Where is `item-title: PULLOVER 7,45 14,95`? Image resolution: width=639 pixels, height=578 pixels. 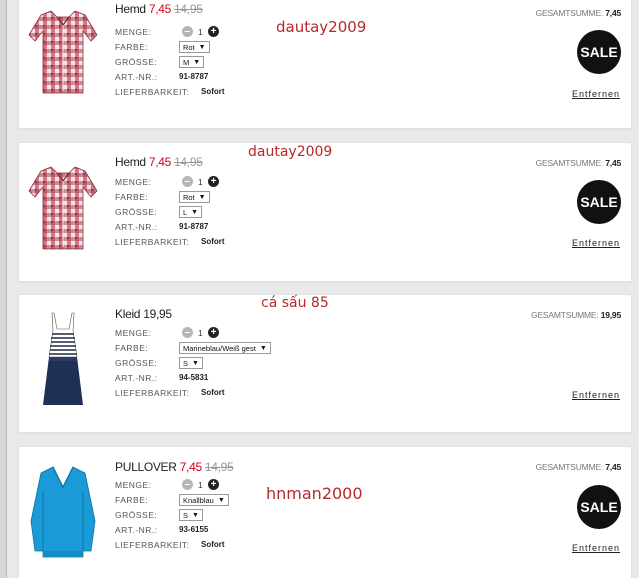
item-title: PULLOVER 7,45 14,95 is located at coordinates (174, 467).